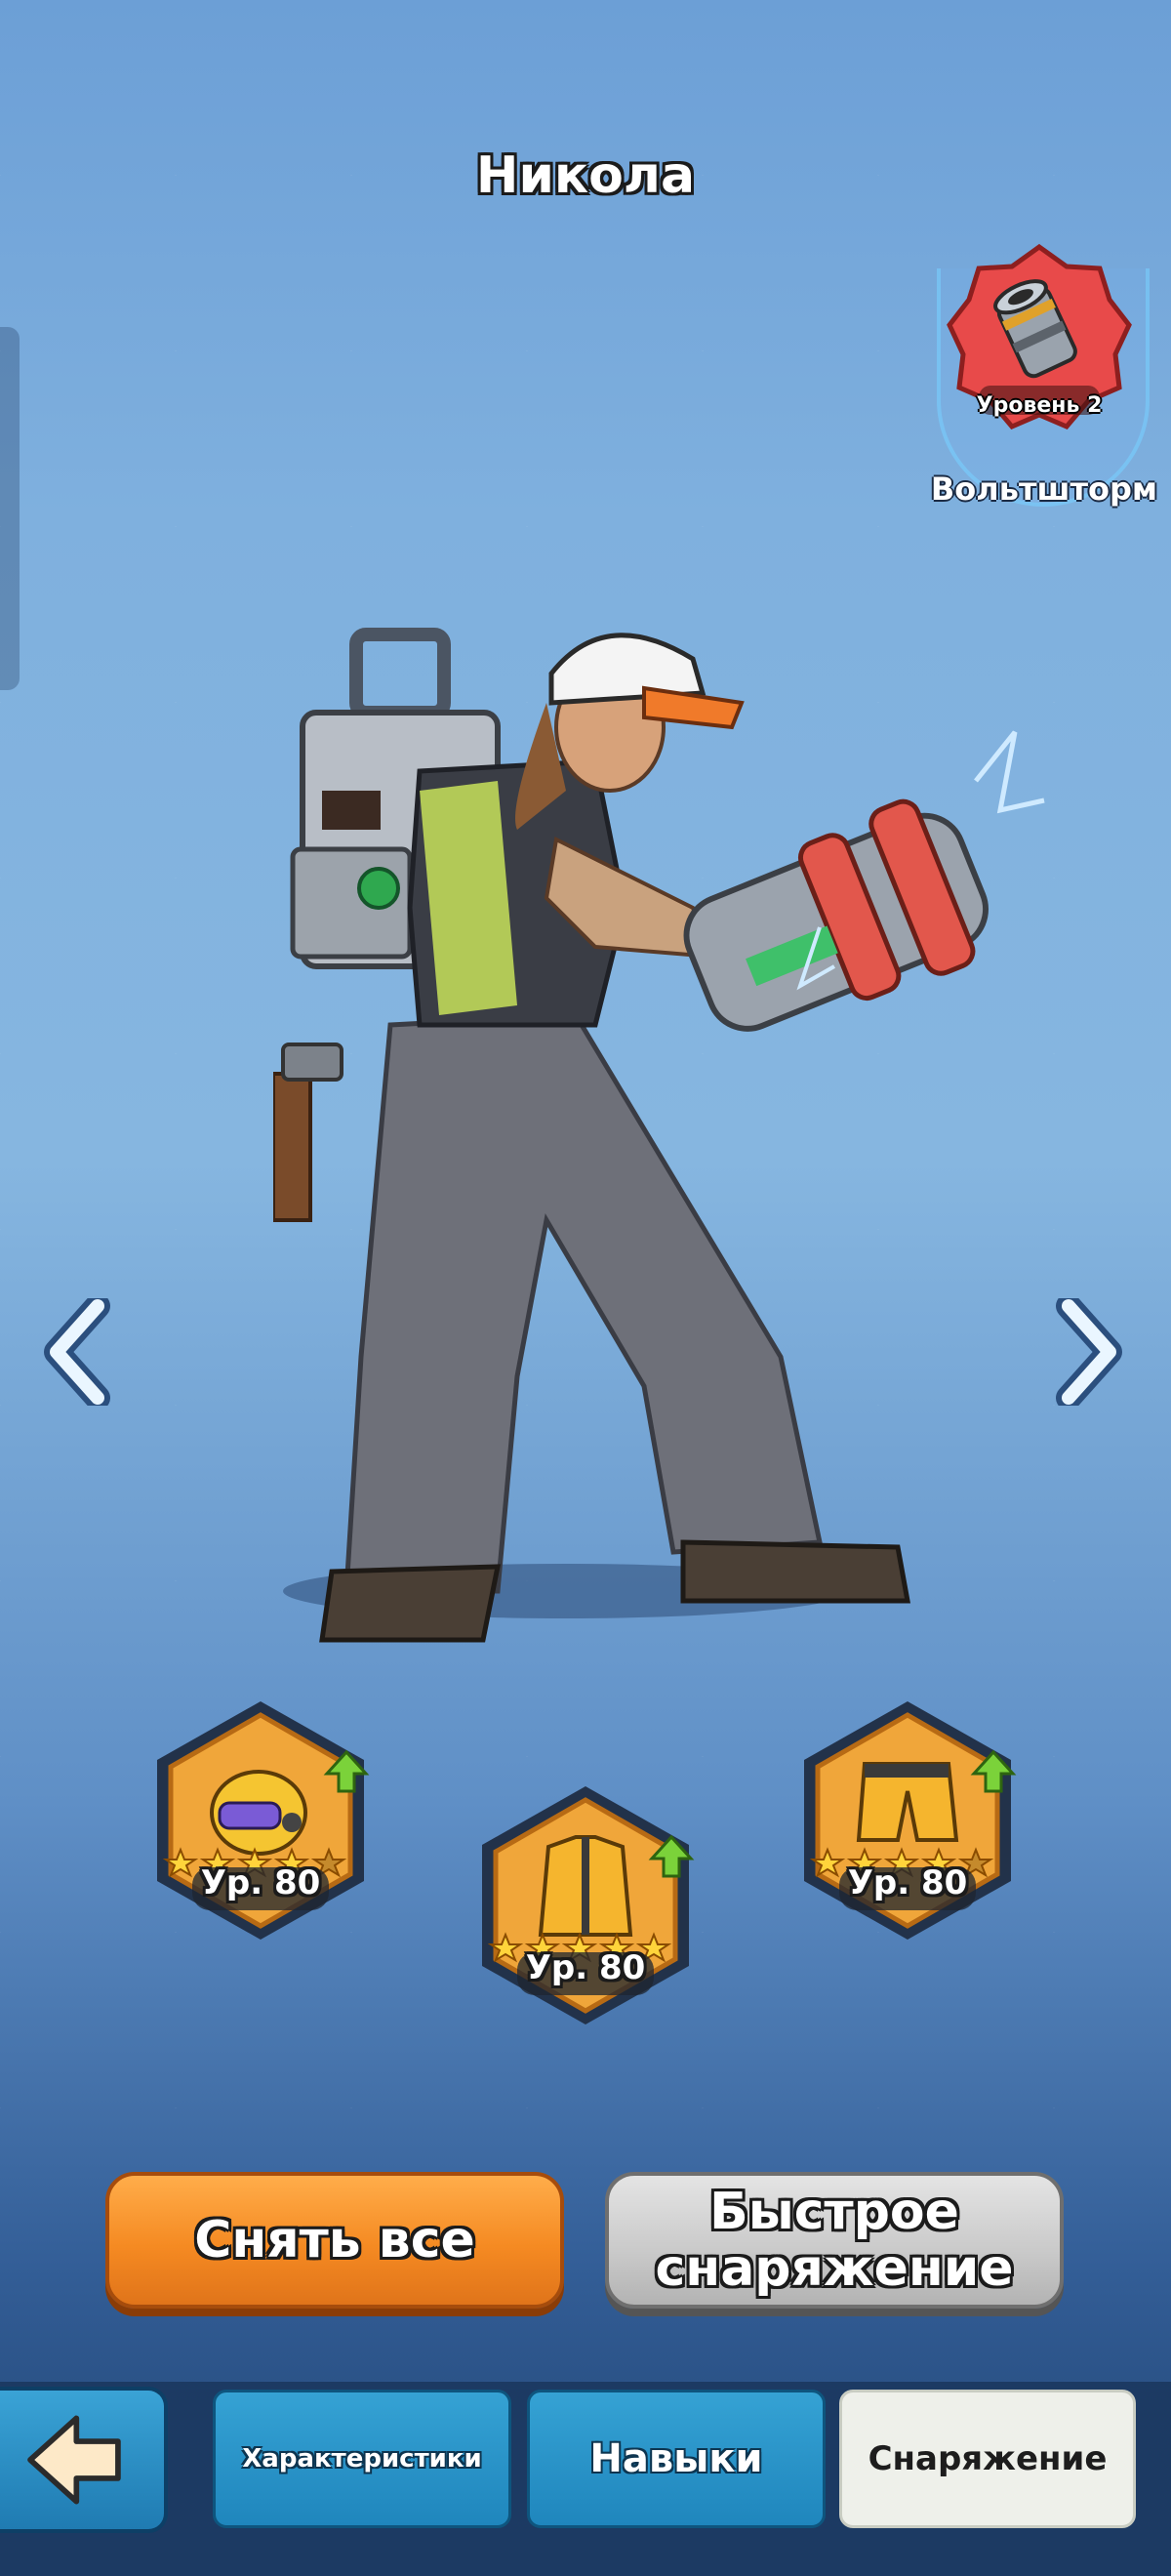 The width and height of the screenshot is (1171, 2576). I want to click on chevron-left-icon, so click(77, 1352).